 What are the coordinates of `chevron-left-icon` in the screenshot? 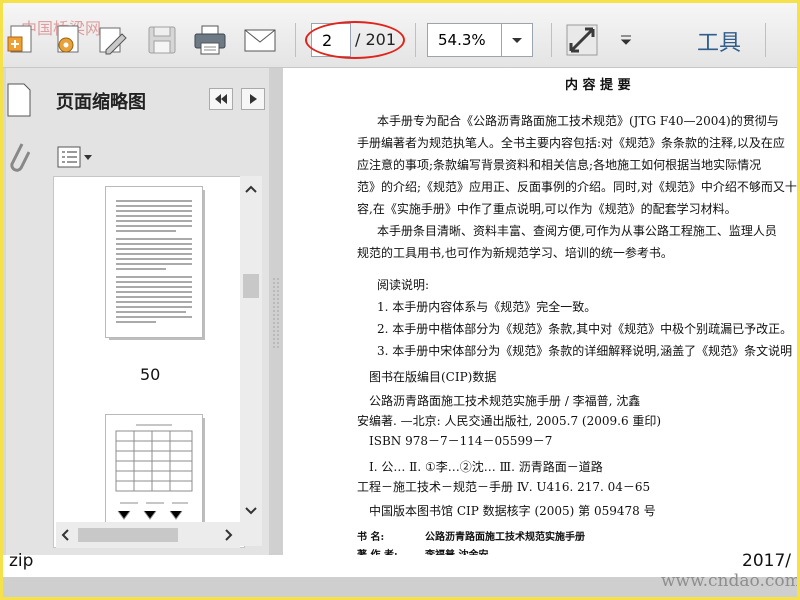 It's located at (65, 535).